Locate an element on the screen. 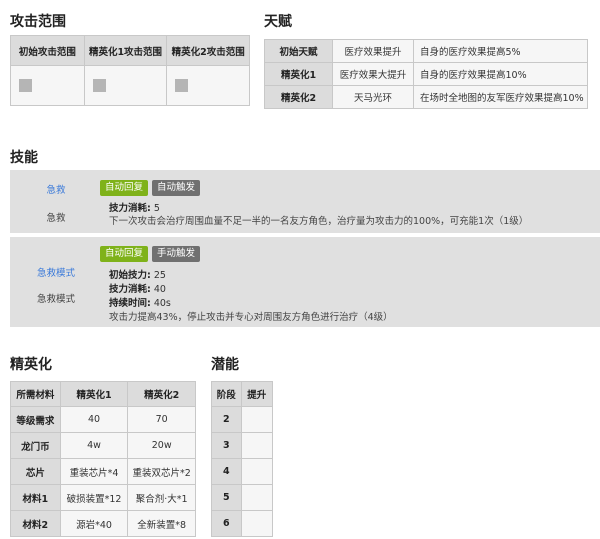  potential-table: 阶段 提升 2 3 4 5 6 is located at coordinates (242, 459).